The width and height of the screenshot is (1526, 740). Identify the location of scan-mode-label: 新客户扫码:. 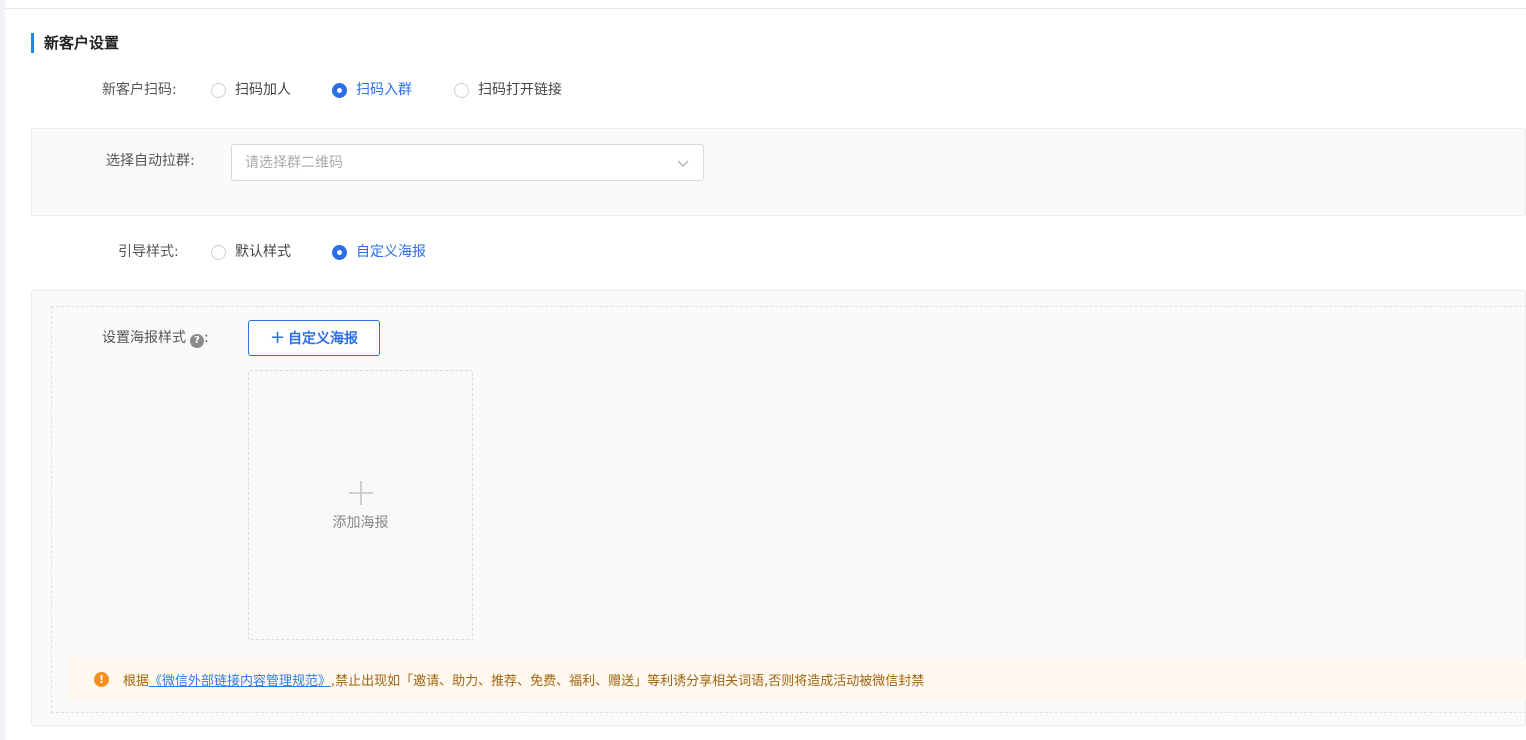
(139, 90).